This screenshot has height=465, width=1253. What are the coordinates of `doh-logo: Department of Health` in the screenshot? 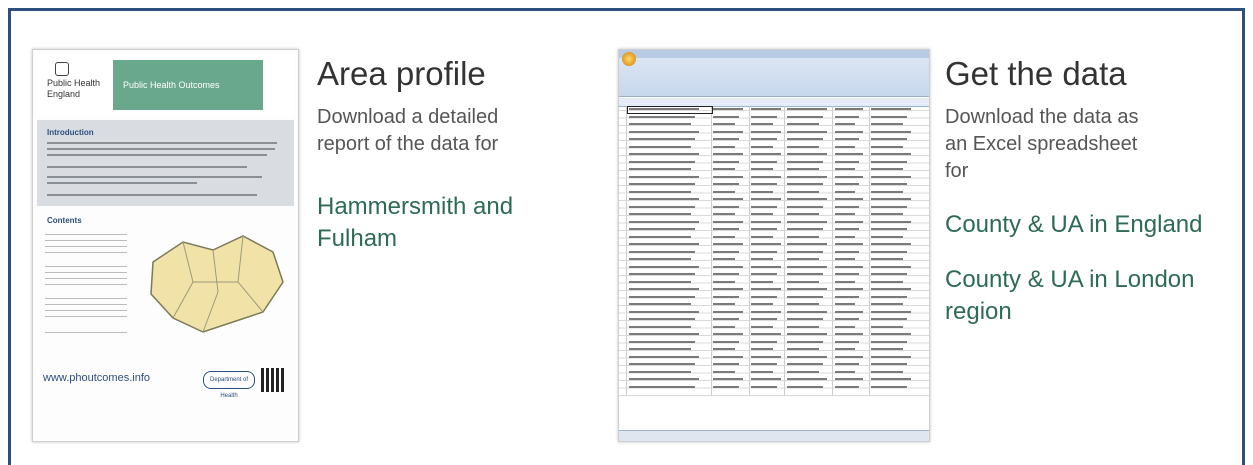 It's located at (229, 385).